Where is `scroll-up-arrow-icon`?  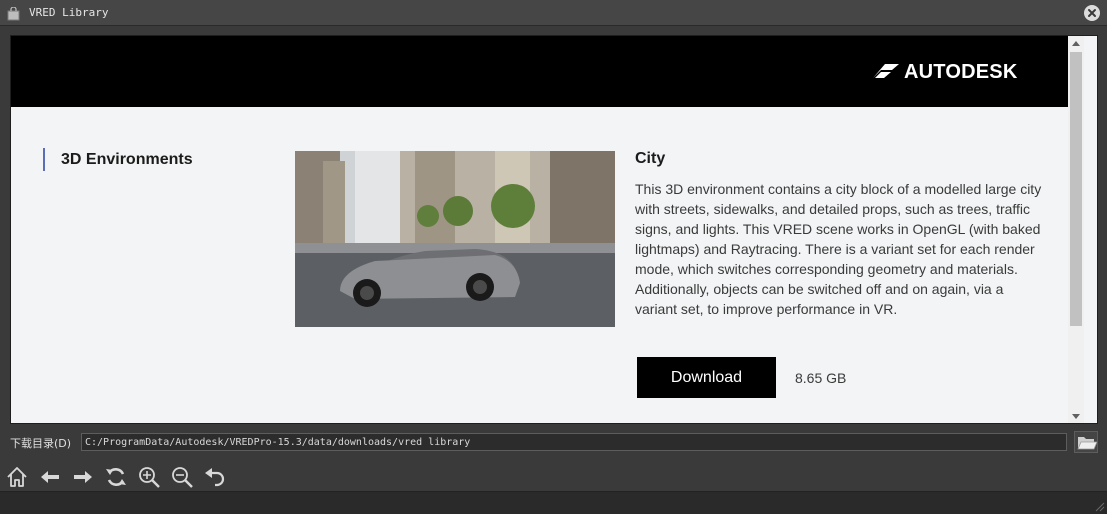 scroll-up-arrow-icon is located at coordinates (1076, 43).